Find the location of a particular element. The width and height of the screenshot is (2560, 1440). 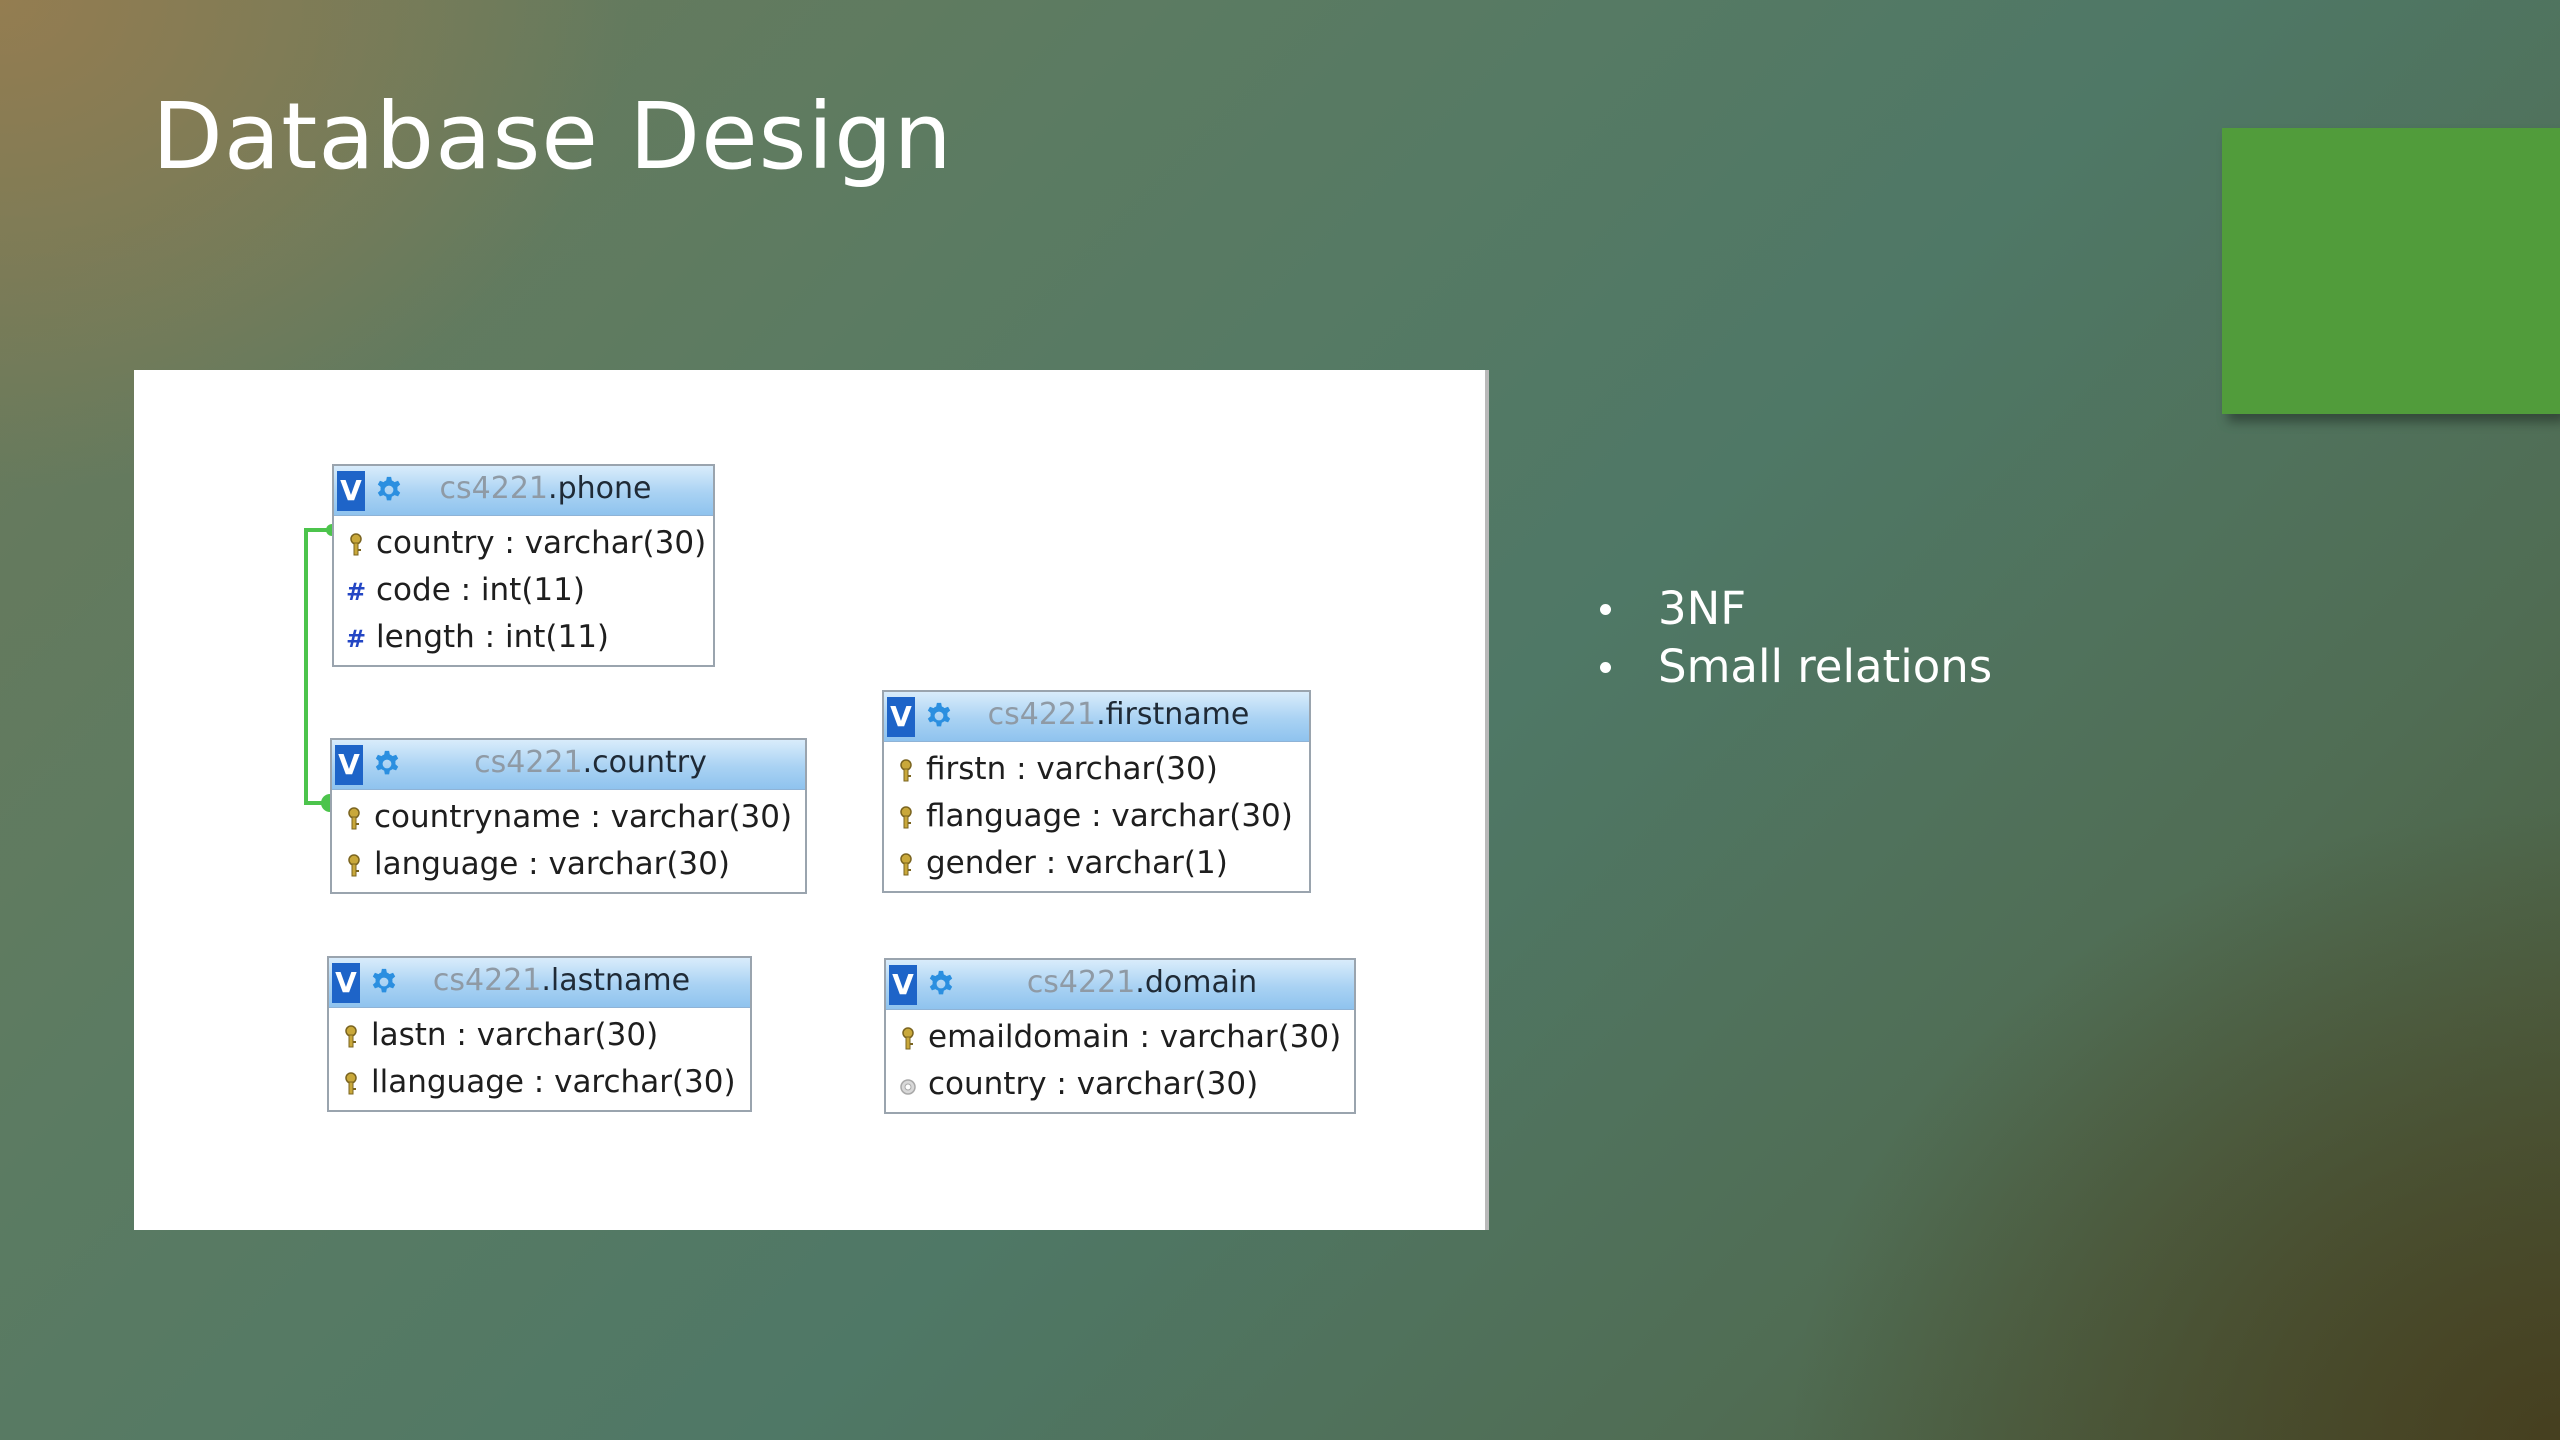

field-label: length : int(11) is located at coordinates (493, 637).